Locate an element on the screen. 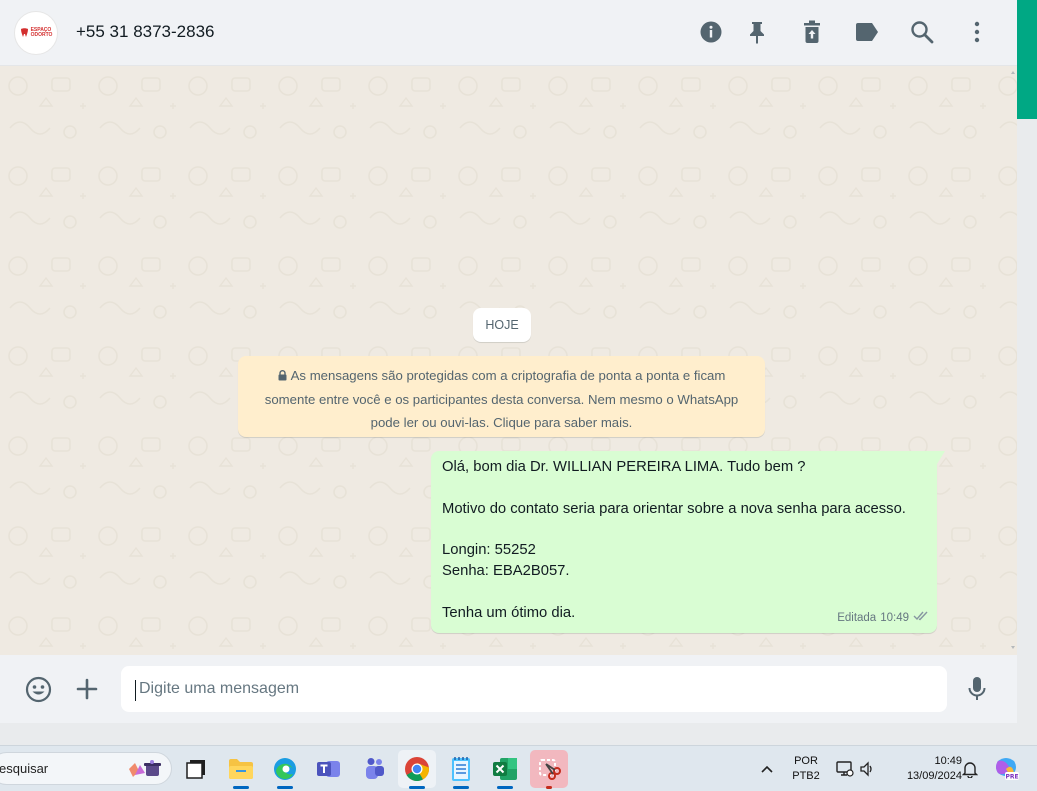 The height and width of the screenshot is (791, 1037). avatar-logo: ESPAÇO ODORTO is located at coordinates (36, 33).